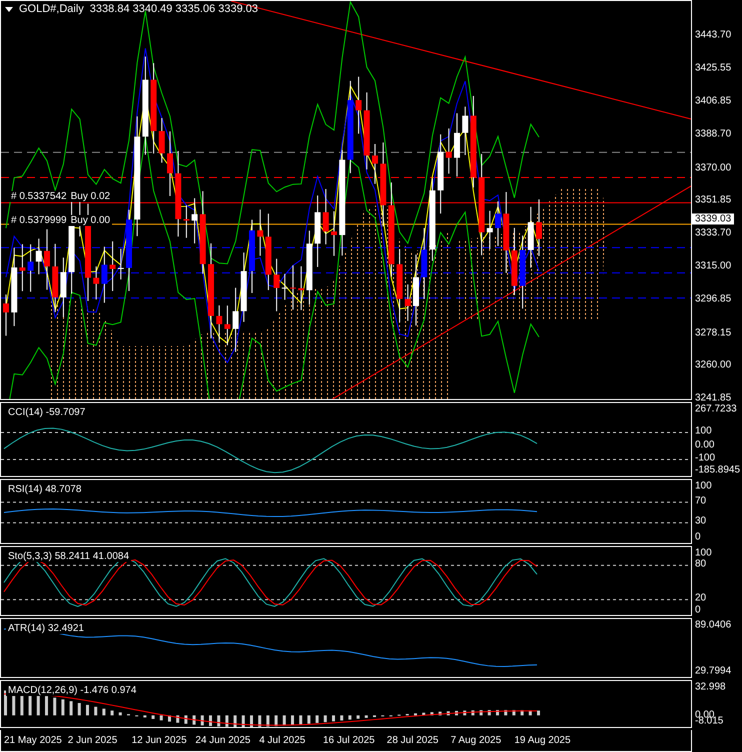 The width and height of the screenshot is (742, 752). I want to click on price-axis-label: 3443.70, so click(713, 35).